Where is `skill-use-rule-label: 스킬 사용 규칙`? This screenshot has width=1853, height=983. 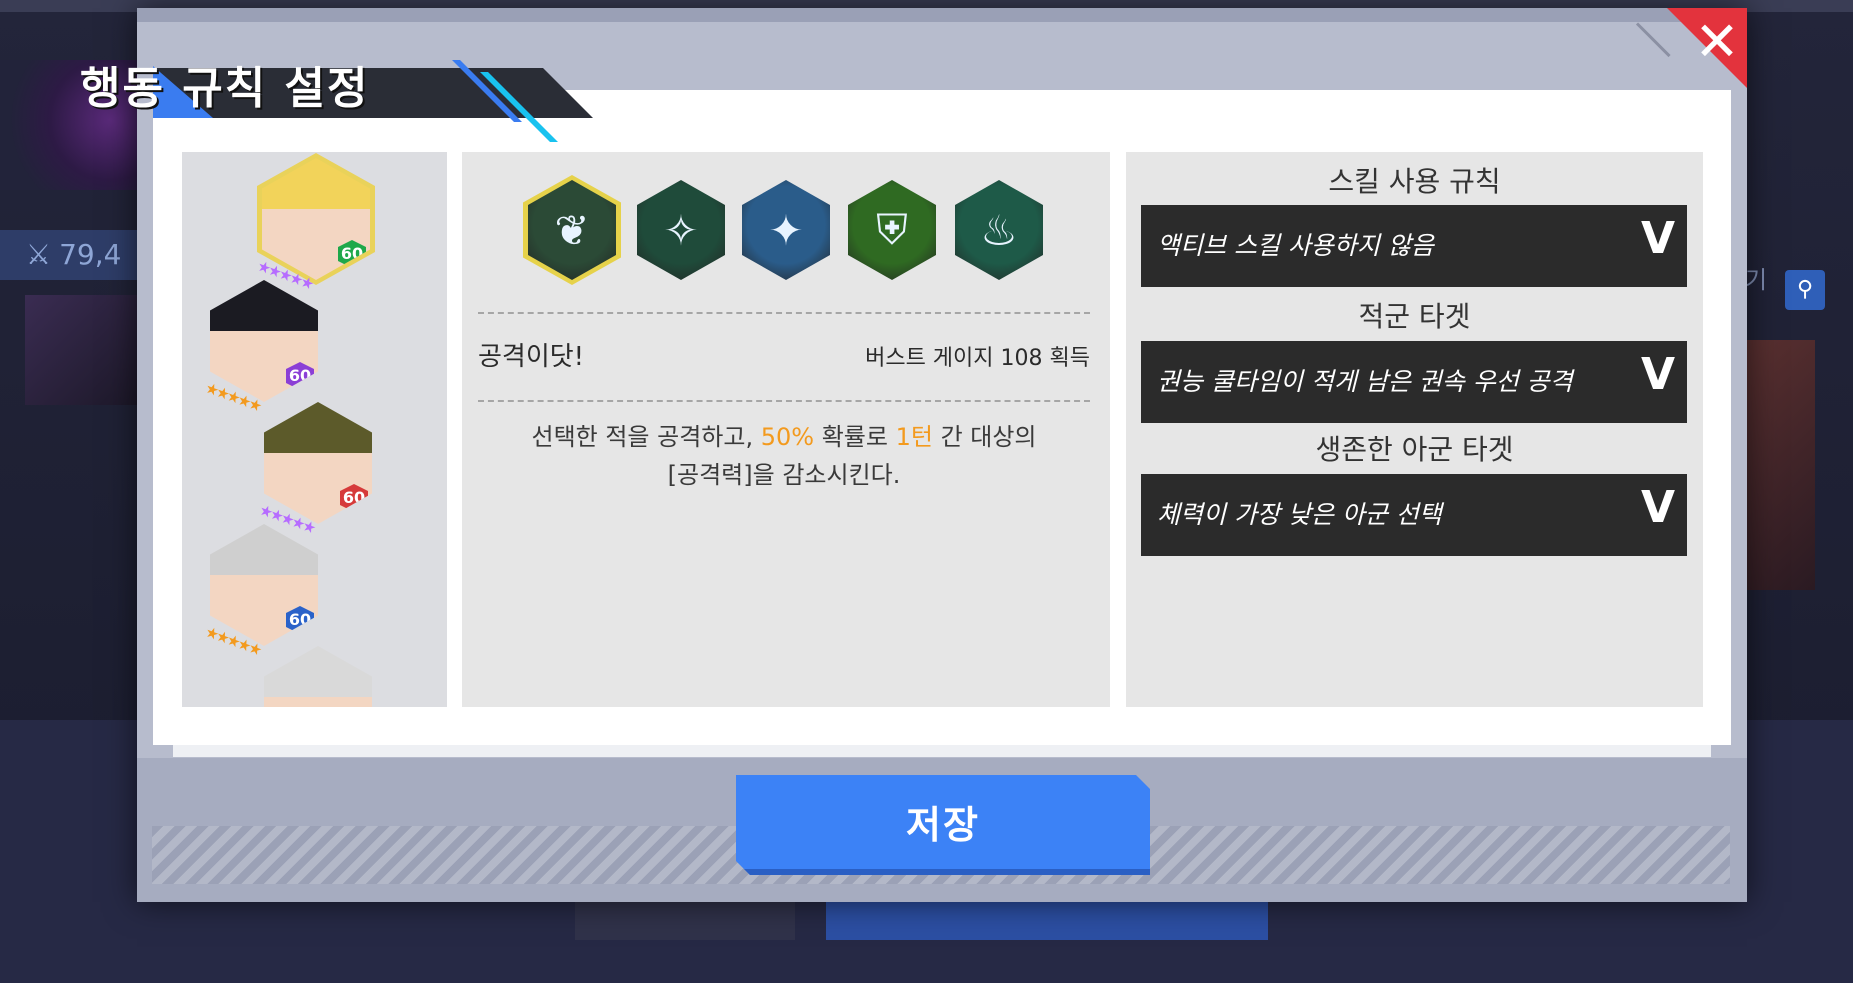
skill-use-rule-label: 스킬 사용 규칙 is located at coordinates (1414, 181).